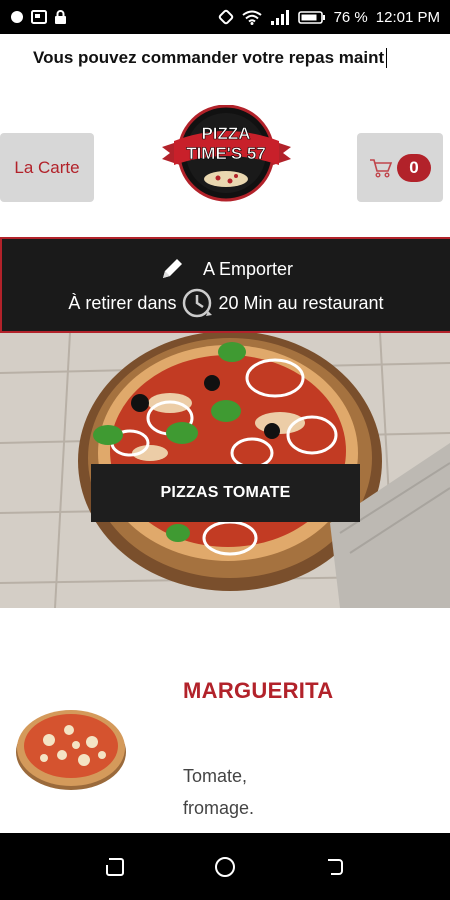 The height and width of the screenshot is (900, 450). Describe the element at coordinates (279, 17) in the screenshot. I see `signal-icon` at that location.